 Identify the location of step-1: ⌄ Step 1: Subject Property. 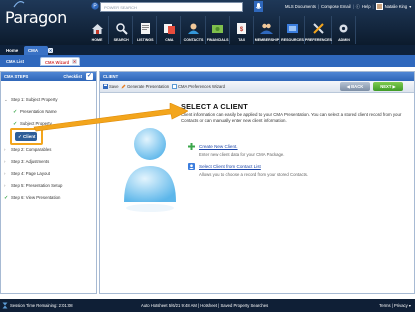
(31, 99).